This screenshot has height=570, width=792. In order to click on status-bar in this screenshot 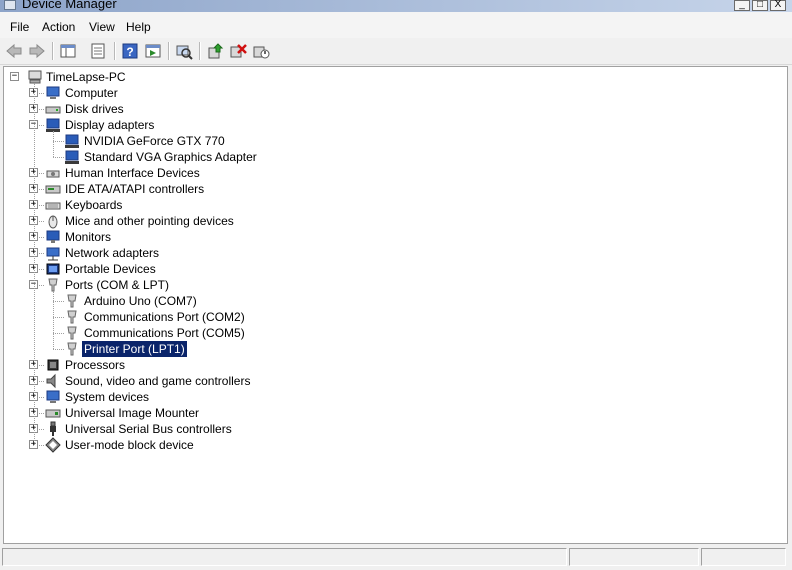, I will do `click(396, 558)`.